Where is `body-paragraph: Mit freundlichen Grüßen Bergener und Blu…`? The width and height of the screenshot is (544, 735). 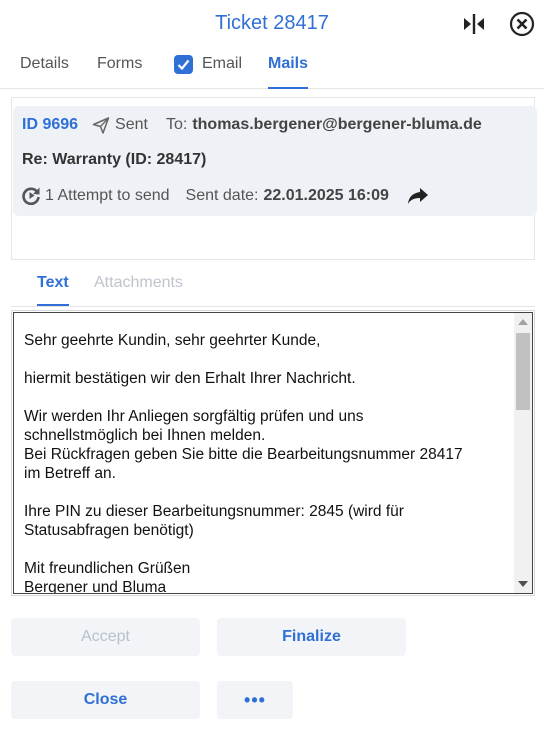 body-paragraph: Mit freundlichen Grüßen Bergener und Blu… is located at coordinates (107, 577).